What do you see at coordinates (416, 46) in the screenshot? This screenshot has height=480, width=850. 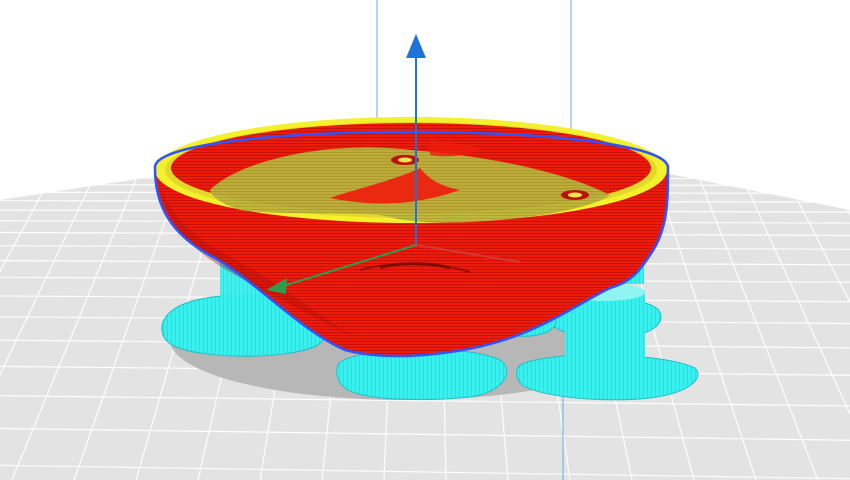 I see `arrow-up-icon` at bounding box center [416, 46].